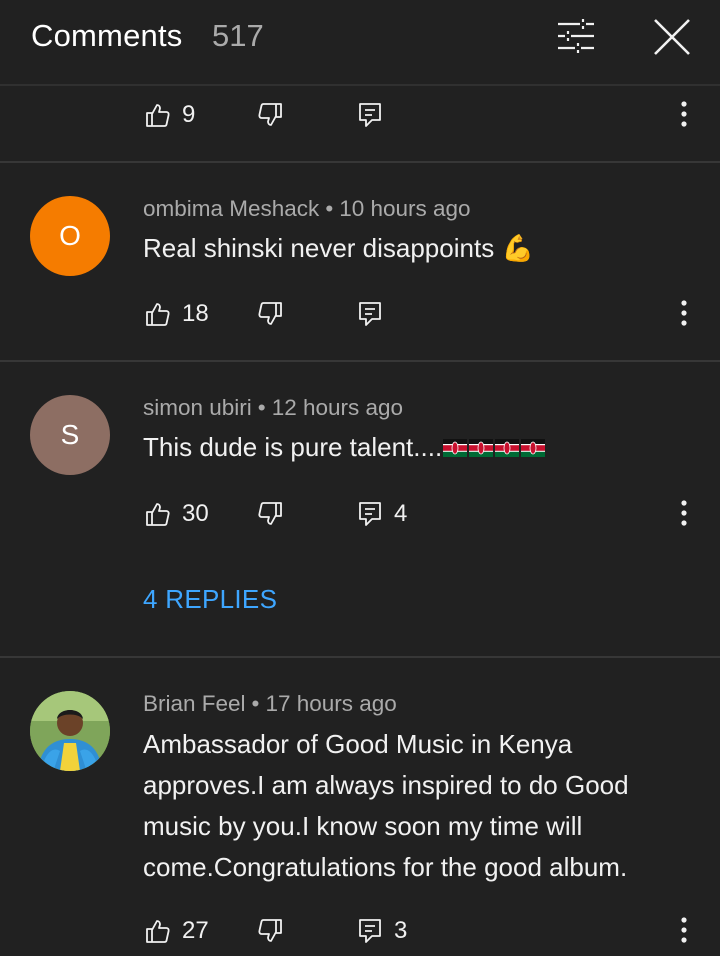  I want to click on profile-photo, so click(70, 731).